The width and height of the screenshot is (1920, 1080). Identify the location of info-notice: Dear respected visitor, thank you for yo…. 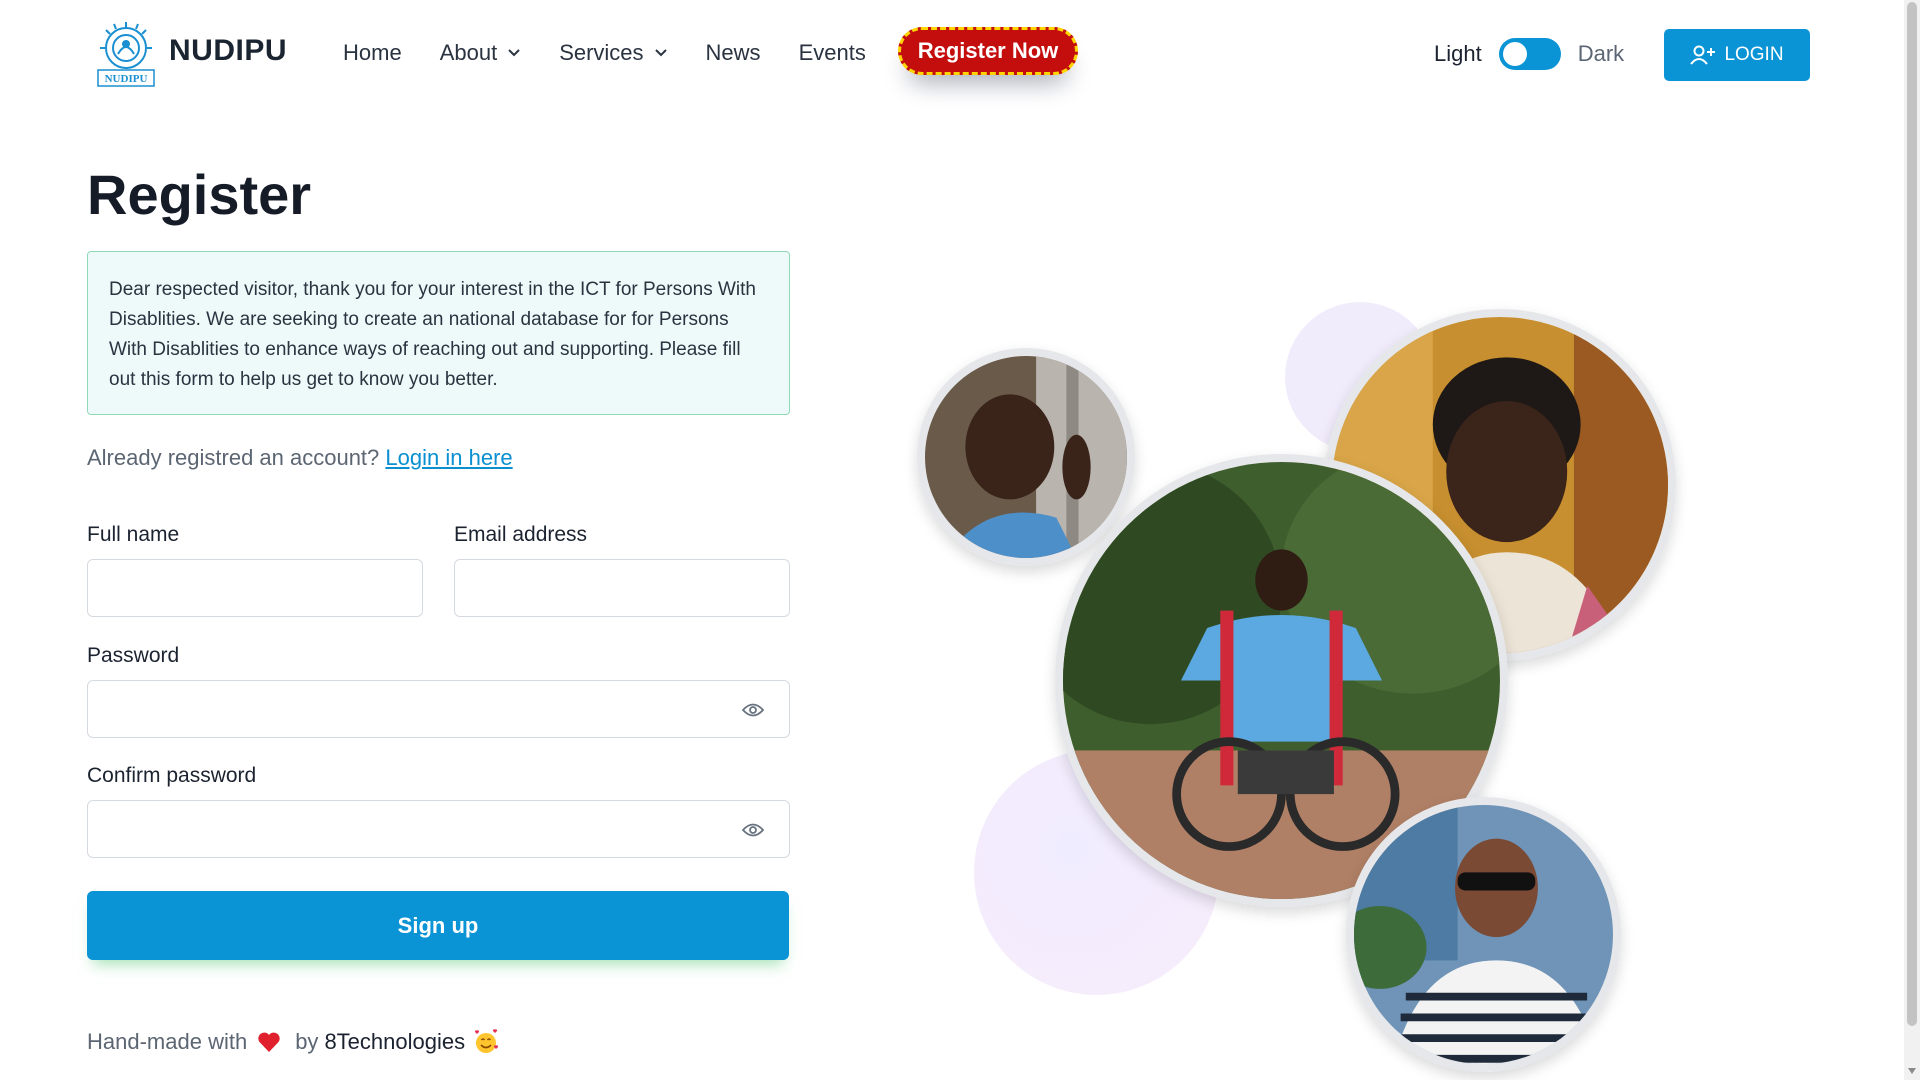
(438, 333).